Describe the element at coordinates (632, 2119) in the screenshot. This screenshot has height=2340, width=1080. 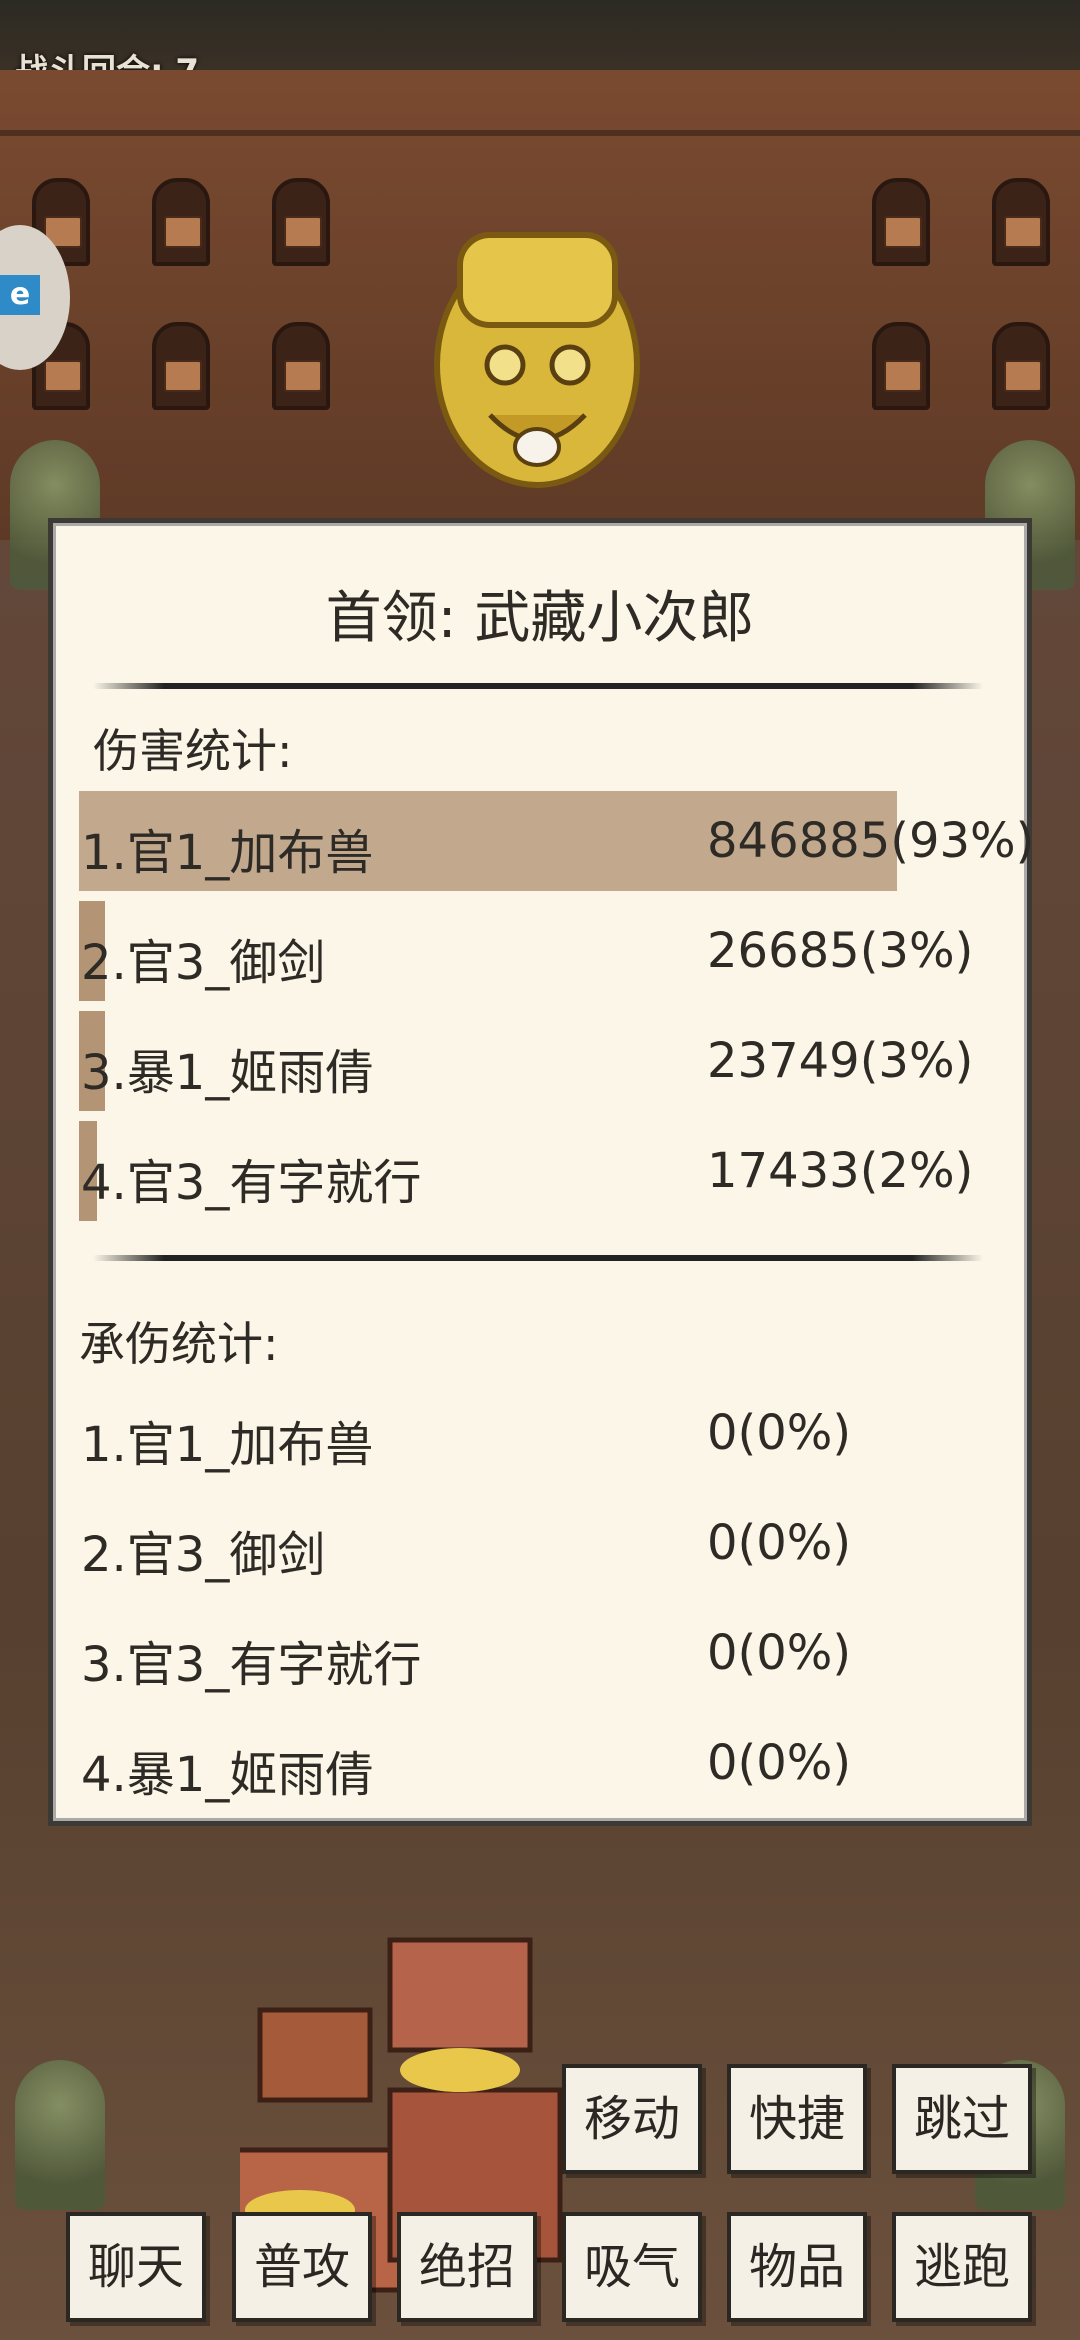
I see `move-button: 移动` at that location.